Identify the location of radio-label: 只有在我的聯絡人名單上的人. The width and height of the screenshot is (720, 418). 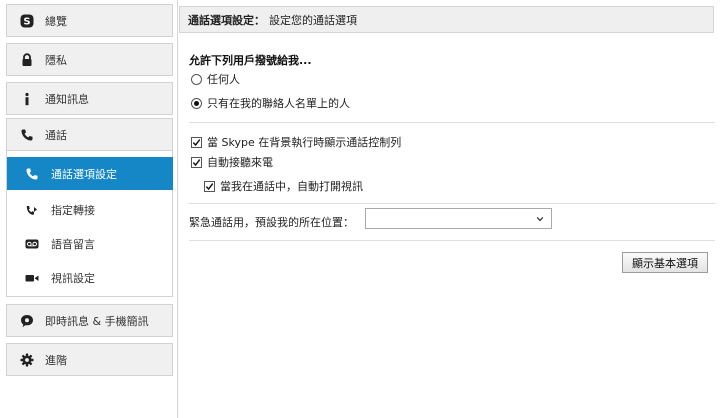
(278, 103).